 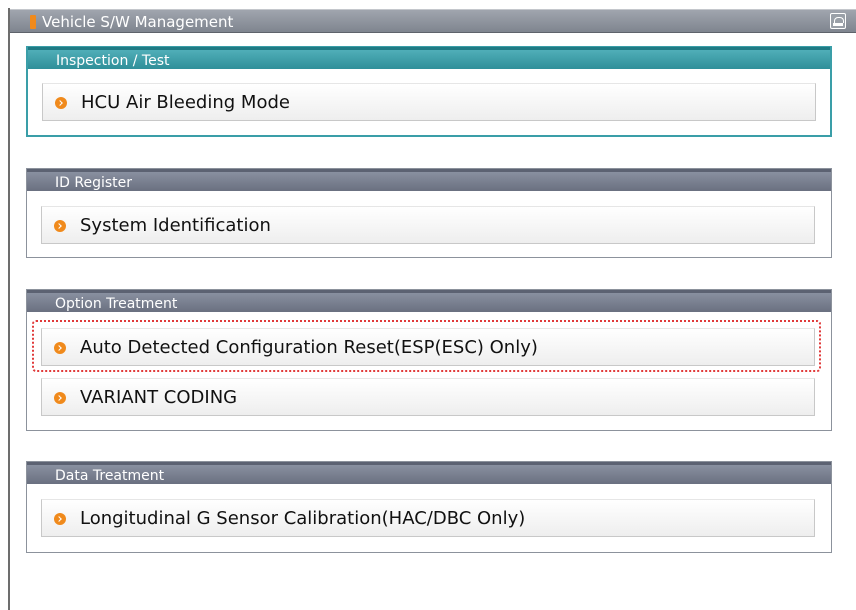 I want to click on group-inspection-test: Inspection / Test HCU Air Bleeding Mode, so click(x=429, y=91).